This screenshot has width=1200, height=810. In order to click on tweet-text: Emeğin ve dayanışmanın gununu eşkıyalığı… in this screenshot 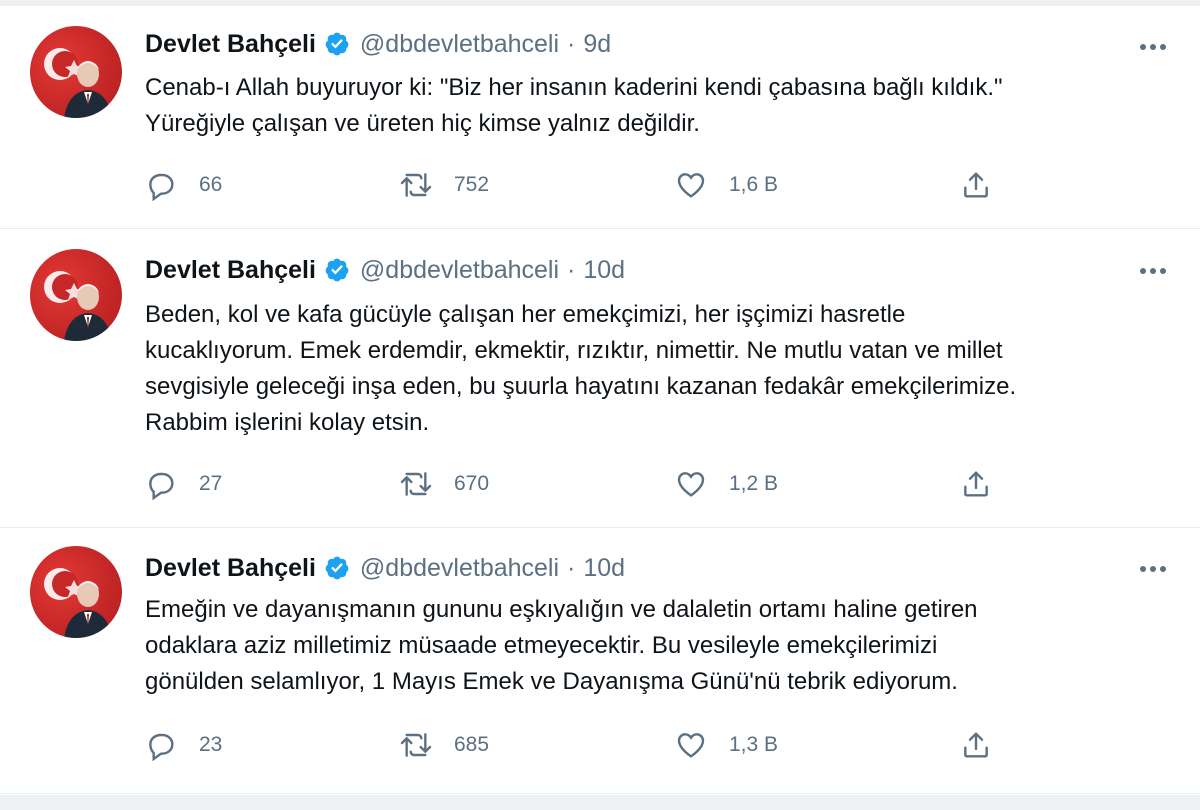, I will do `click(650, 646)`.